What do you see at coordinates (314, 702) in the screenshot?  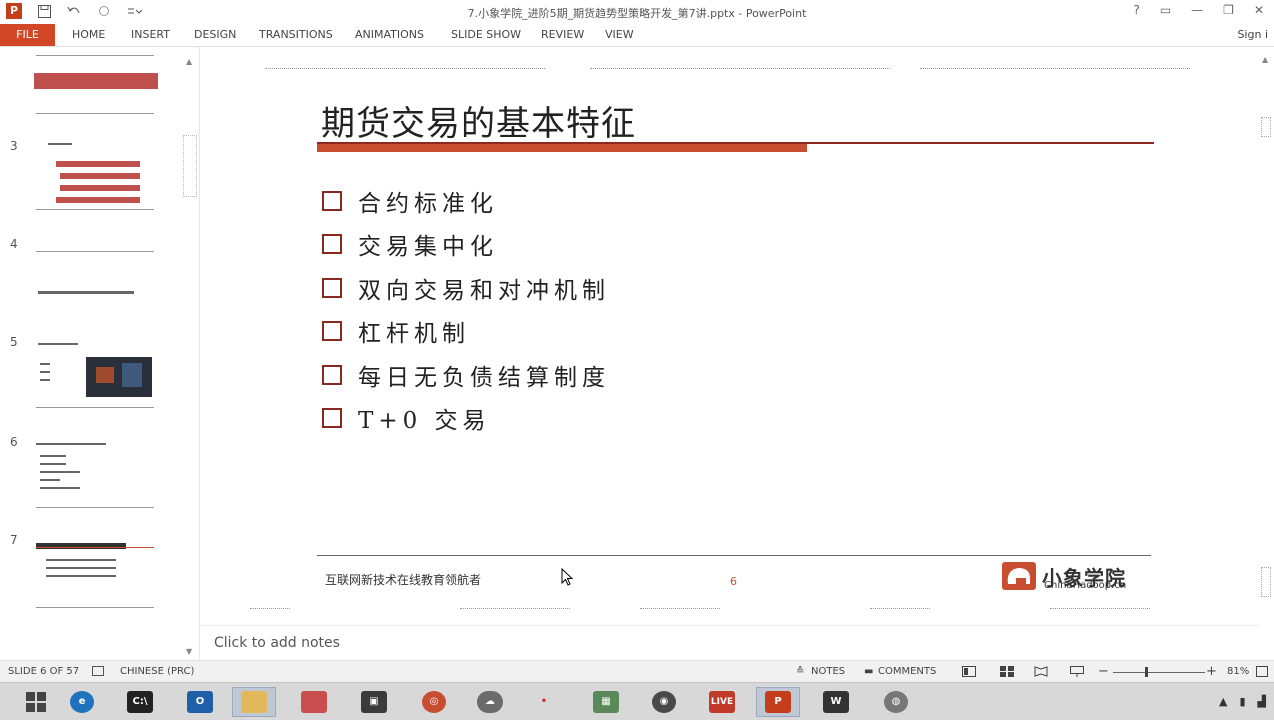 I see `paint-icon` at bounding box center [314, 702].